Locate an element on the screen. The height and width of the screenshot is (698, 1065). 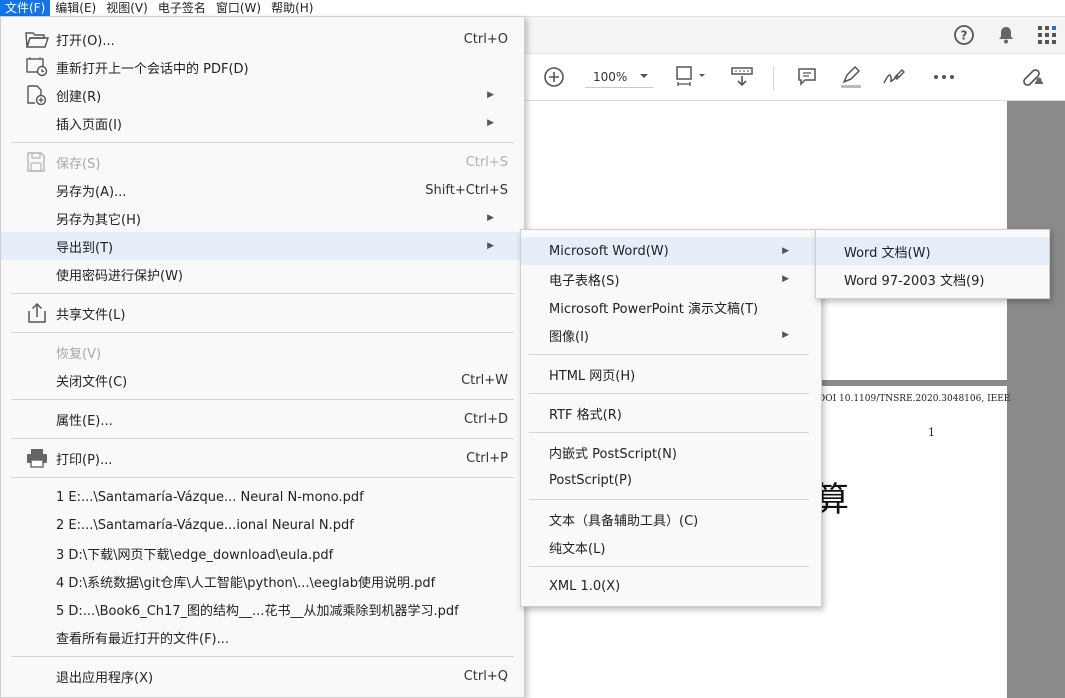
menu-item-open: 打开(O)... Ctrl+O is located at coordinates (262, 39).